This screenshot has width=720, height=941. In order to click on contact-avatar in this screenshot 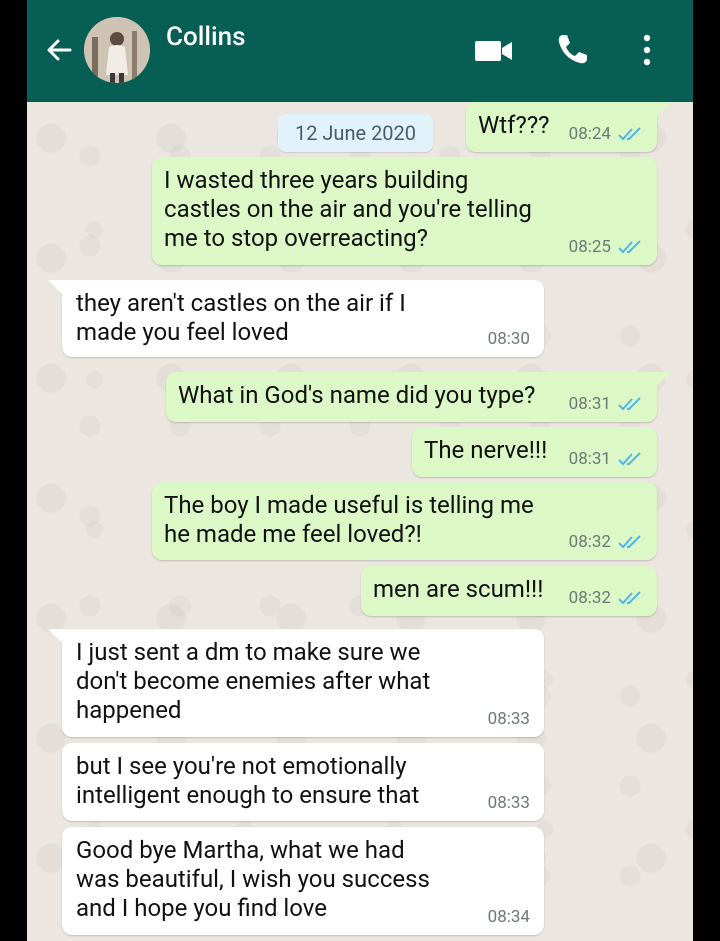, I will do `click(117, 50)`.